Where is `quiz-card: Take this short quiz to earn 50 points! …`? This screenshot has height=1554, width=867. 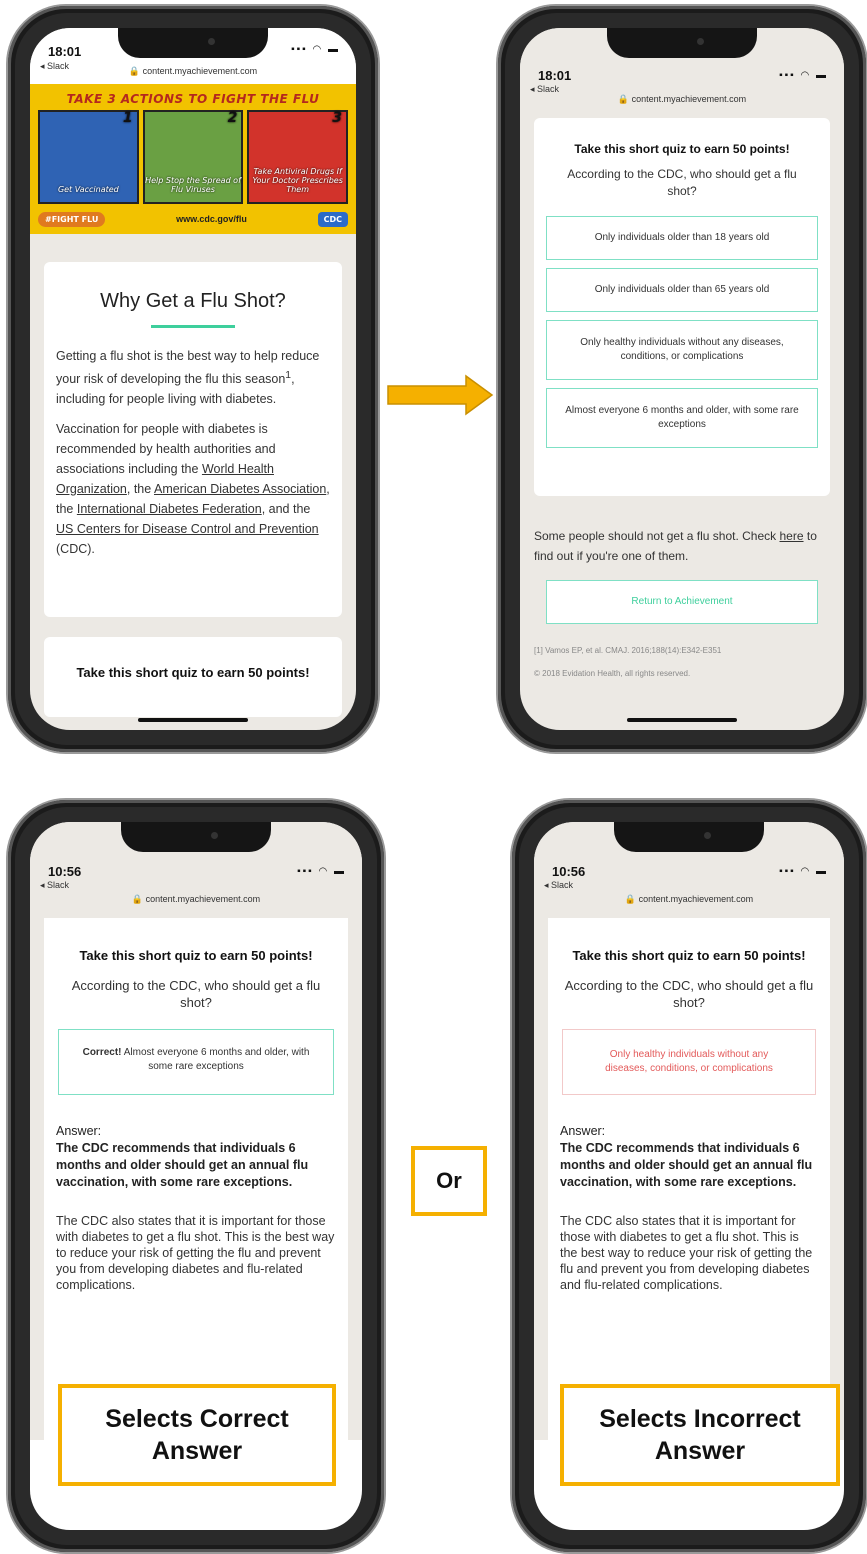 quiz-card: Take this short quiz to earn 50 points! … is located at coordinates (682, 307).